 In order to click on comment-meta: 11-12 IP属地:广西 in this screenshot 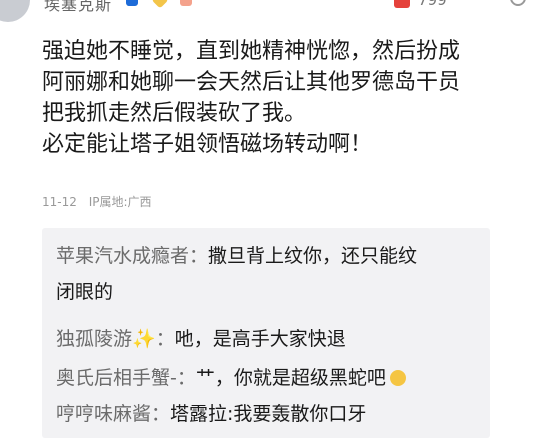, I will do `click(97, 201)`.